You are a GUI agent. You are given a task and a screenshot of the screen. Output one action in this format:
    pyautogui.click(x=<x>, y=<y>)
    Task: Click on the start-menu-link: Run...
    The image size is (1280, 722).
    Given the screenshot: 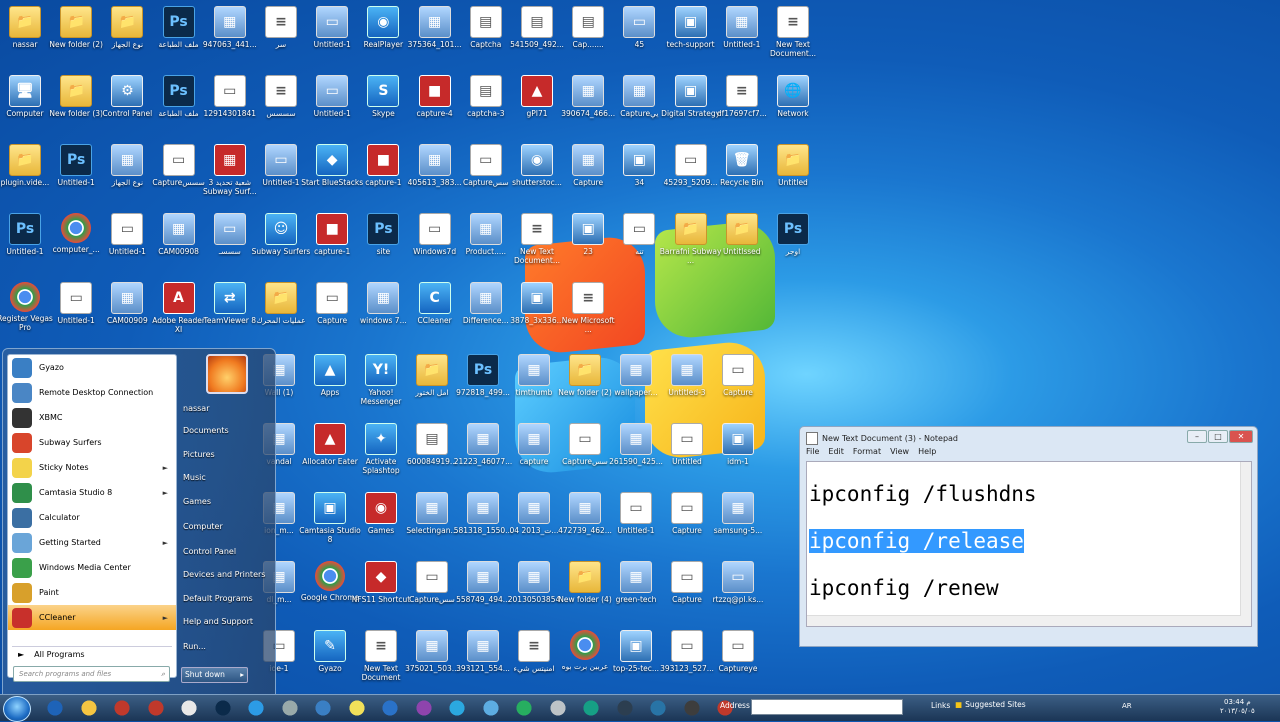 What is the action you would take?
    pyautogui.click(x=228, y=647)
    